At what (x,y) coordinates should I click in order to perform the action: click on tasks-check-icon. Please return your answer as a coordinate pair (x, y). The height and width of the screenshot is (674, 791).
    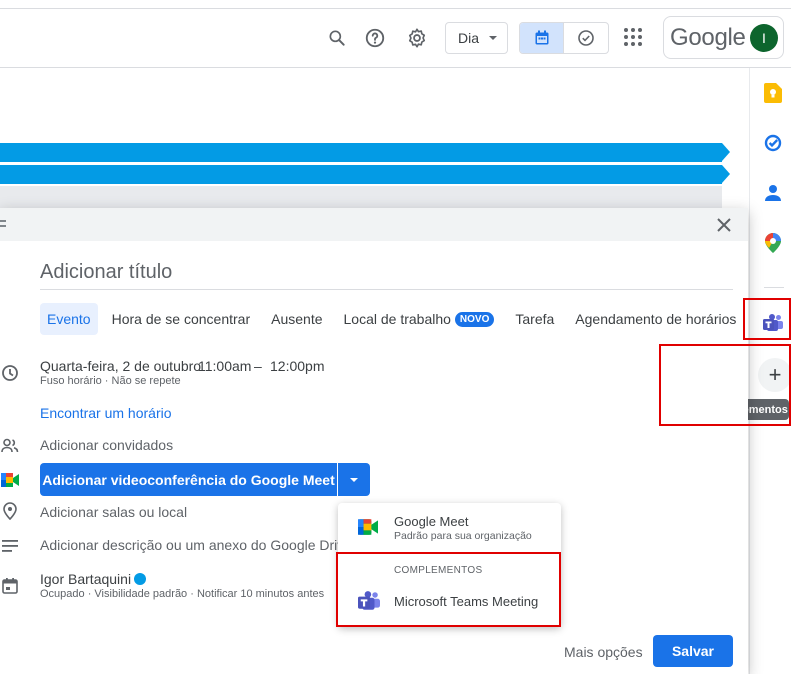
    Looking at the image, I should click on (586, 38).